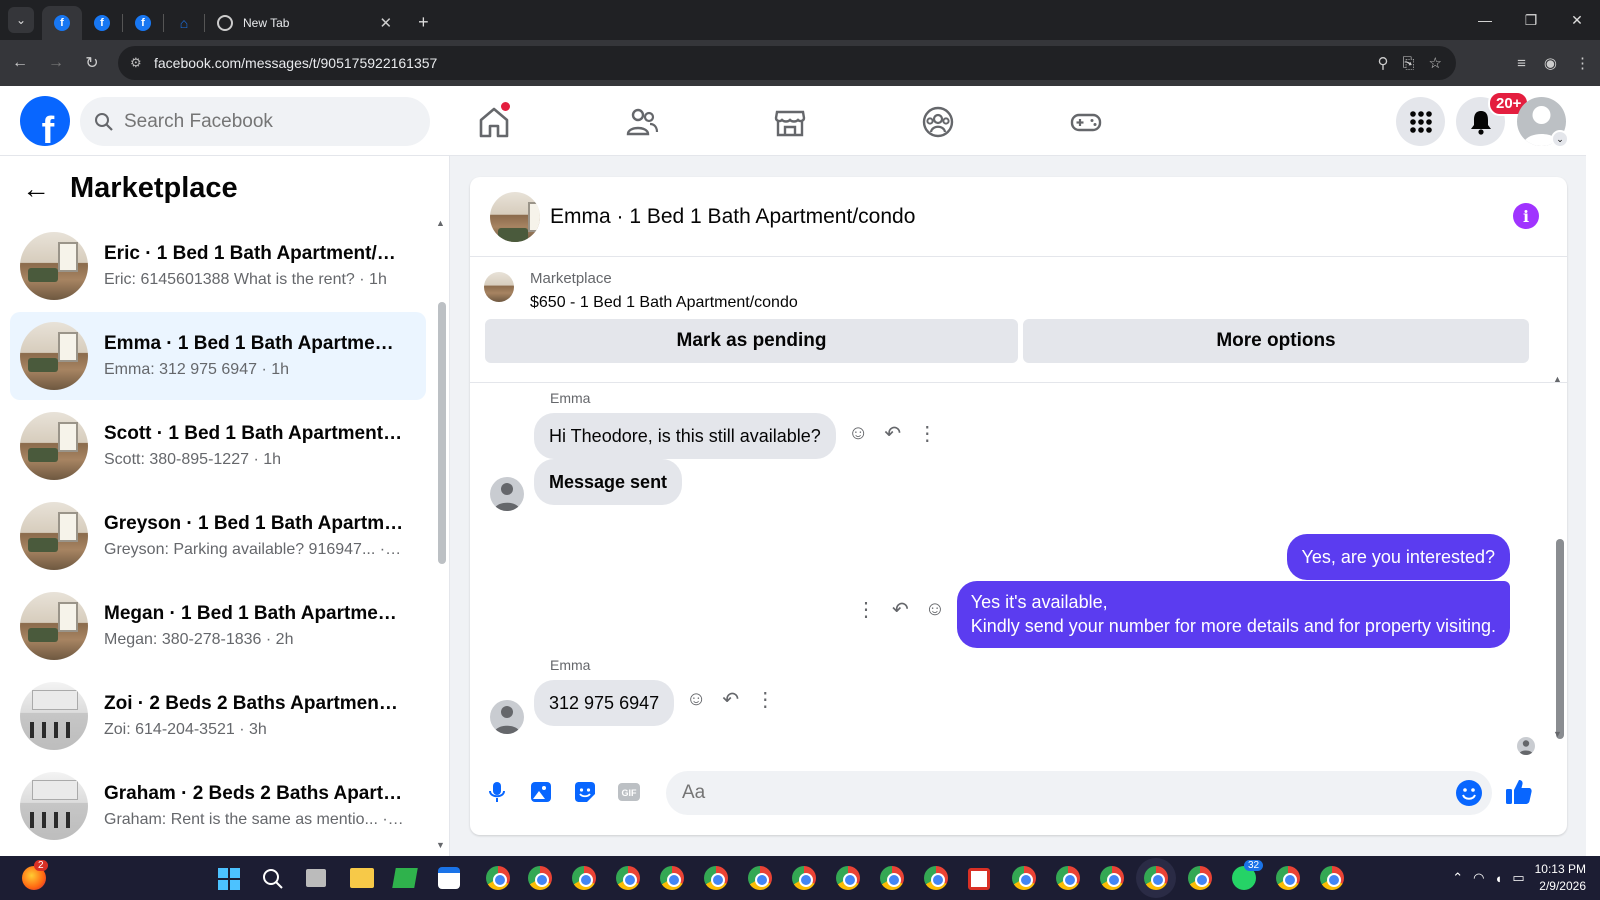 Image resolution: width=1600 pixels, height=900 pixels. I want to click on sender-avatar, so click(507, 717).